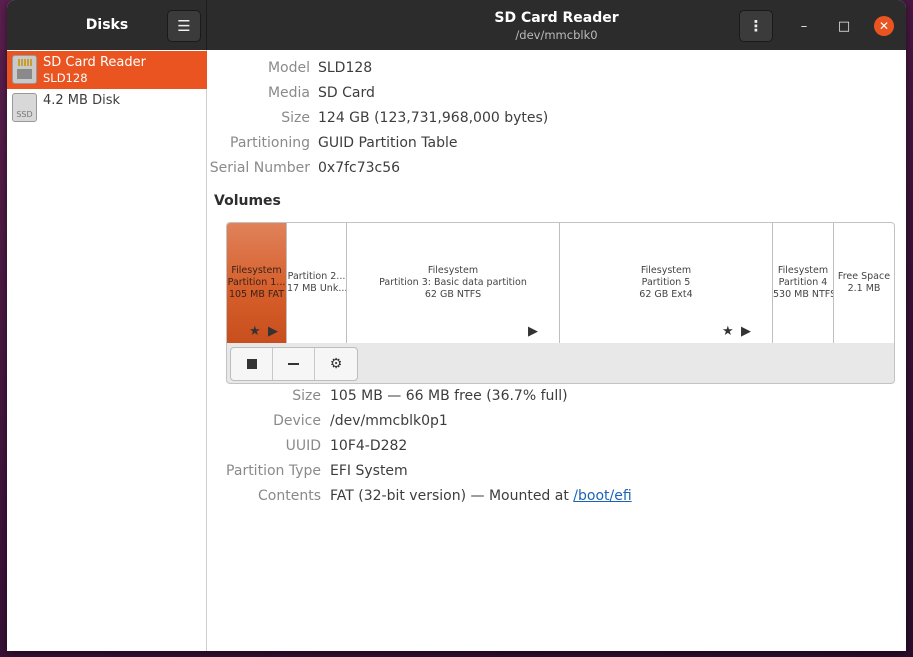  Describe the element at coordinates (65, 78) in the screenshot. I see `sidebar-item-sublabel: SLD128` at that location.